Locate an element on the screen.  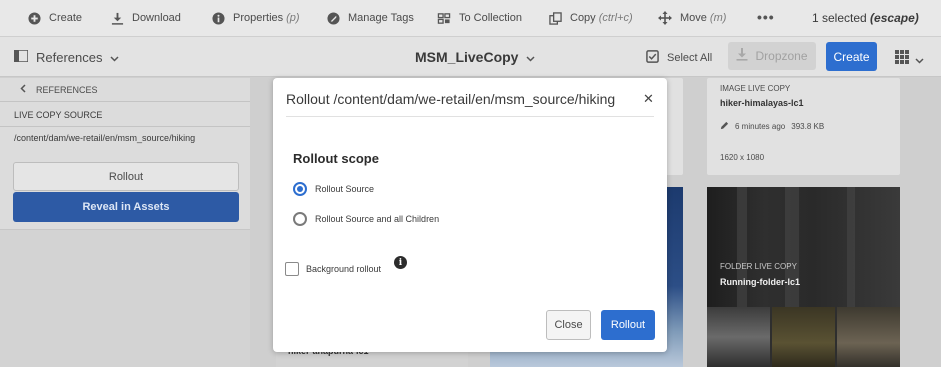
dropzone-label: Dropzone is located at coordinates (781, 56).